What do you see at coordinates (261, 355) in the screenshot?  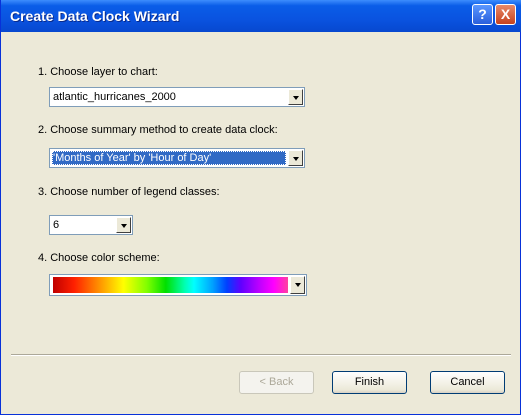 I see `button-separator` at bounding box center [261, 355].